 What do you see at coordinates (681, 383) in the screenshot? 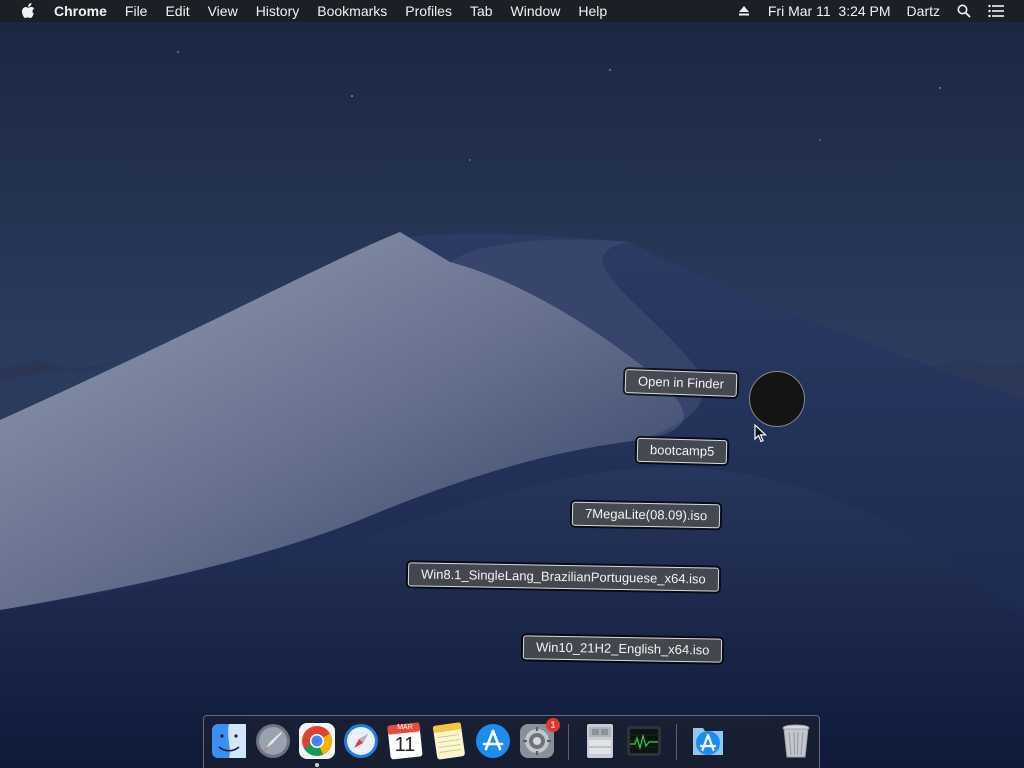
I see `open-in-finder-label: Open in Finder` at bounding box center [681, 383].